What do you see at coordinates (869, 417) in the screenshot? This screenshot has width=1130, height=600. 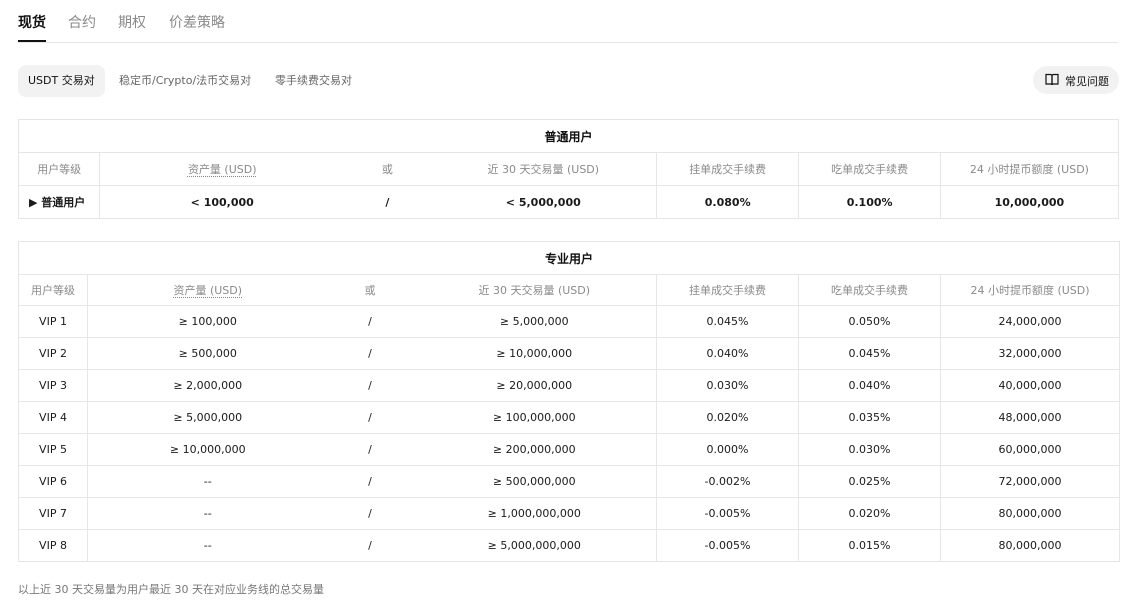 I see `taker-fee-cell: 0.035%` at bounding box center [869, 417].